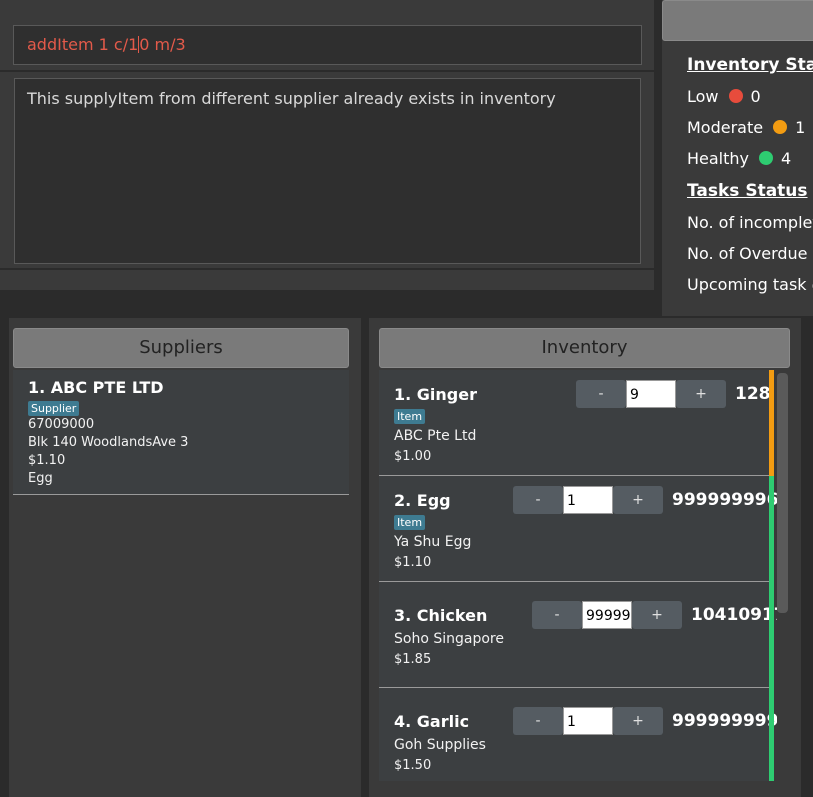 The image size is (813, 797). What do you see at coordinates (725, 127) in the screenshot?
I see `moderate-label: Moderate` at bounding box center [725, 127].